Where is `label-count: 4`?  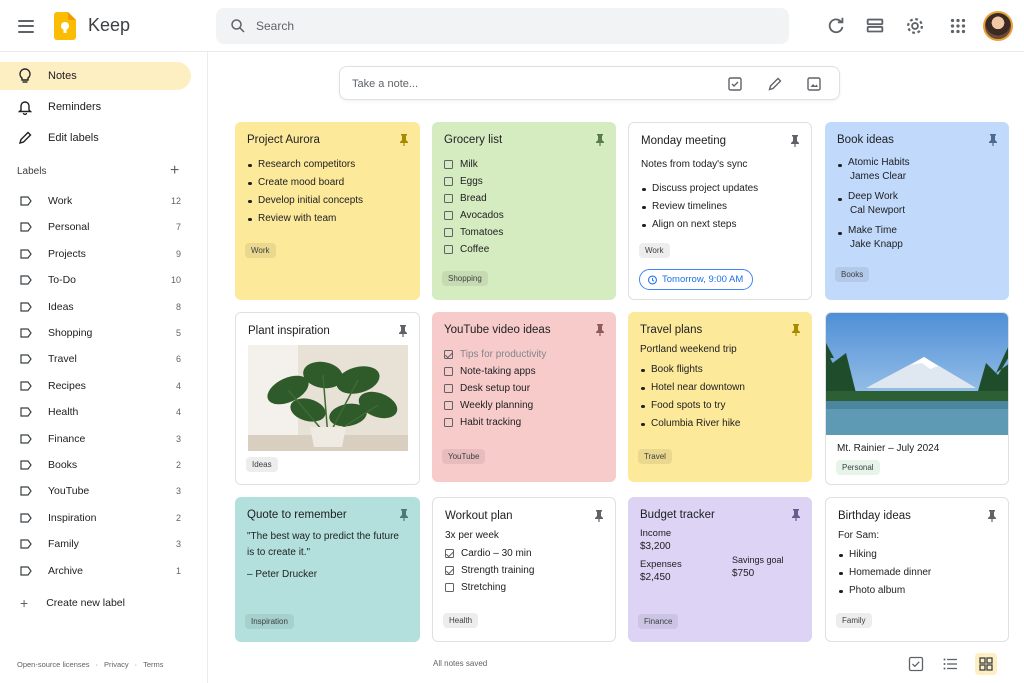
label-count: 4 is located at coordinates (178, 385).